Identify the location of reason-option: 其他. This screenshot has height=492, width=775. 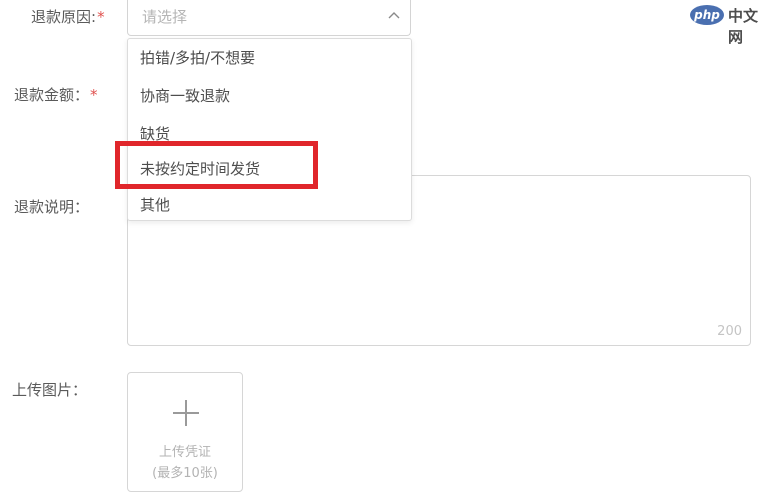
(155, 204).